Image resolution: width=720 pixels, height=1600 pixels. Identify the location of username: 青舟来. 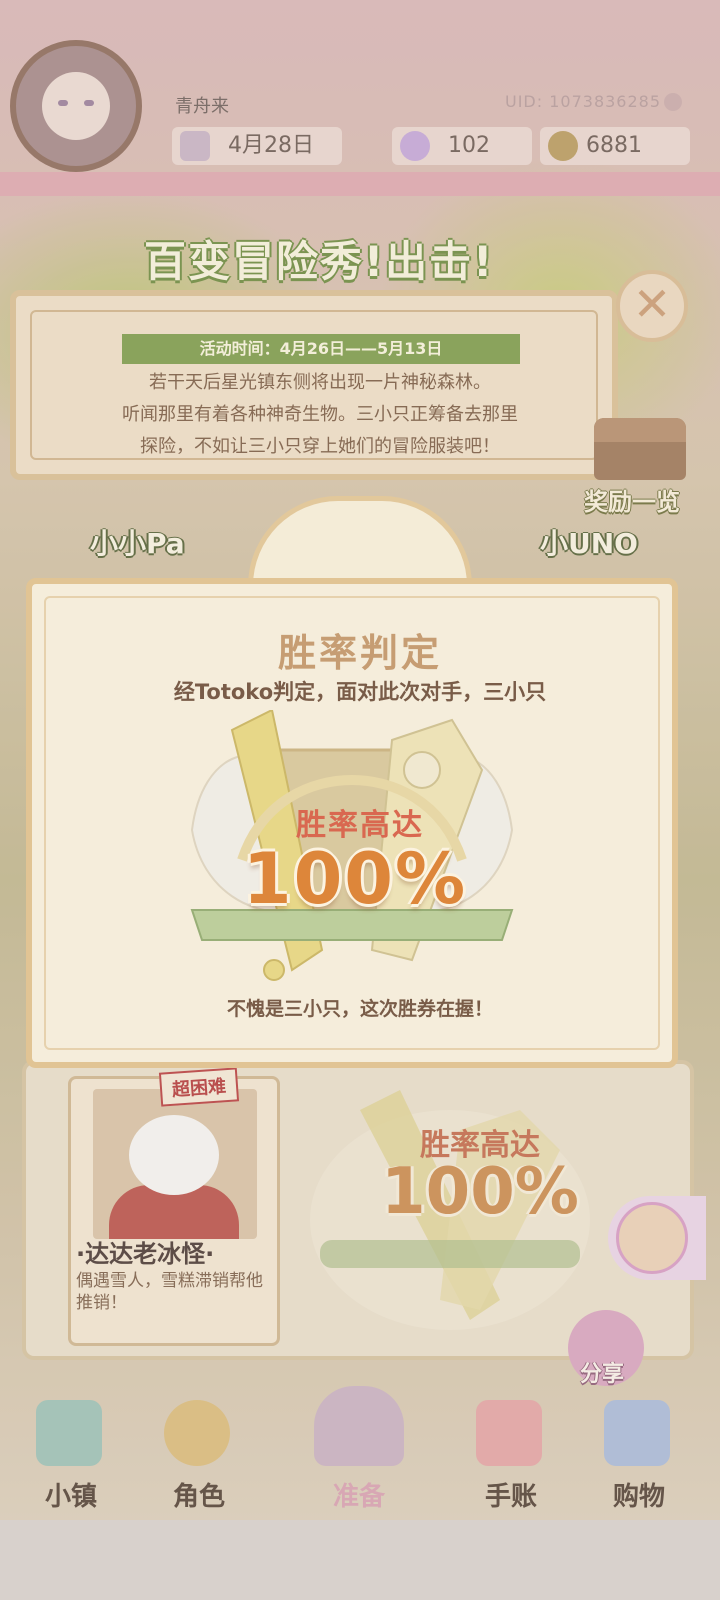
(202, 106).